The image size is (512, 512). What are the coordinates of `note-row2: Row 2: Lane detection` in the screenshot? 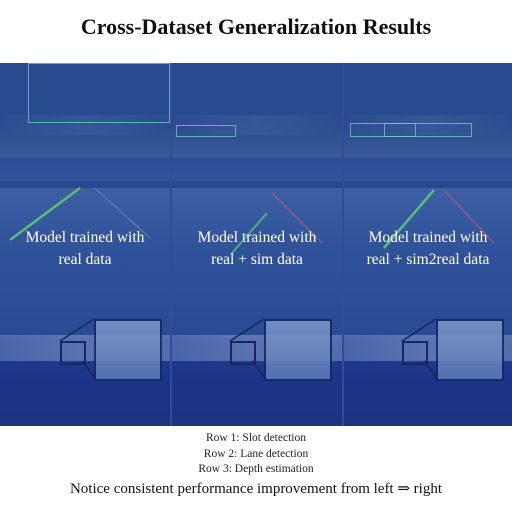 It's located at (256, 453).